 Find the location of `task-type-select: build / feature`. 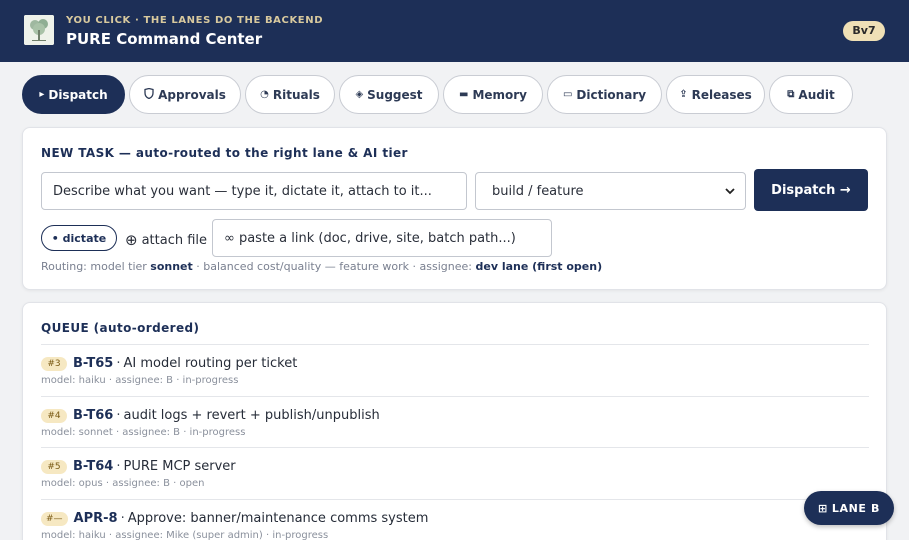

task-type-select: build / feature is located at coordinates (610, 191).